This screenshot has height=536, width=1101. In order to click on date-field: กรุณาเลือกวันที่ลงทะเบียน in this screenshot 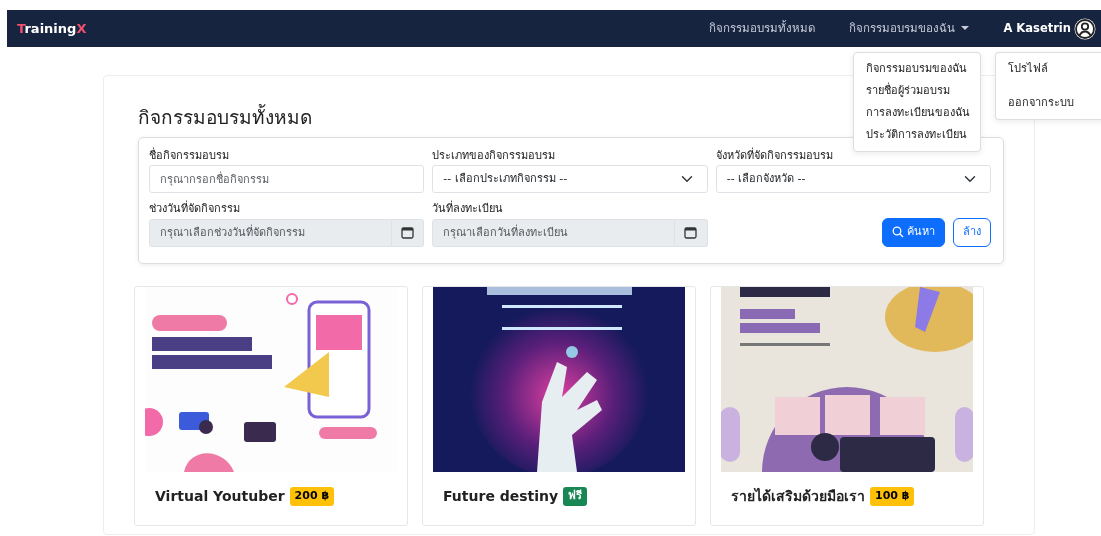, I will do `click(554, 232)`.